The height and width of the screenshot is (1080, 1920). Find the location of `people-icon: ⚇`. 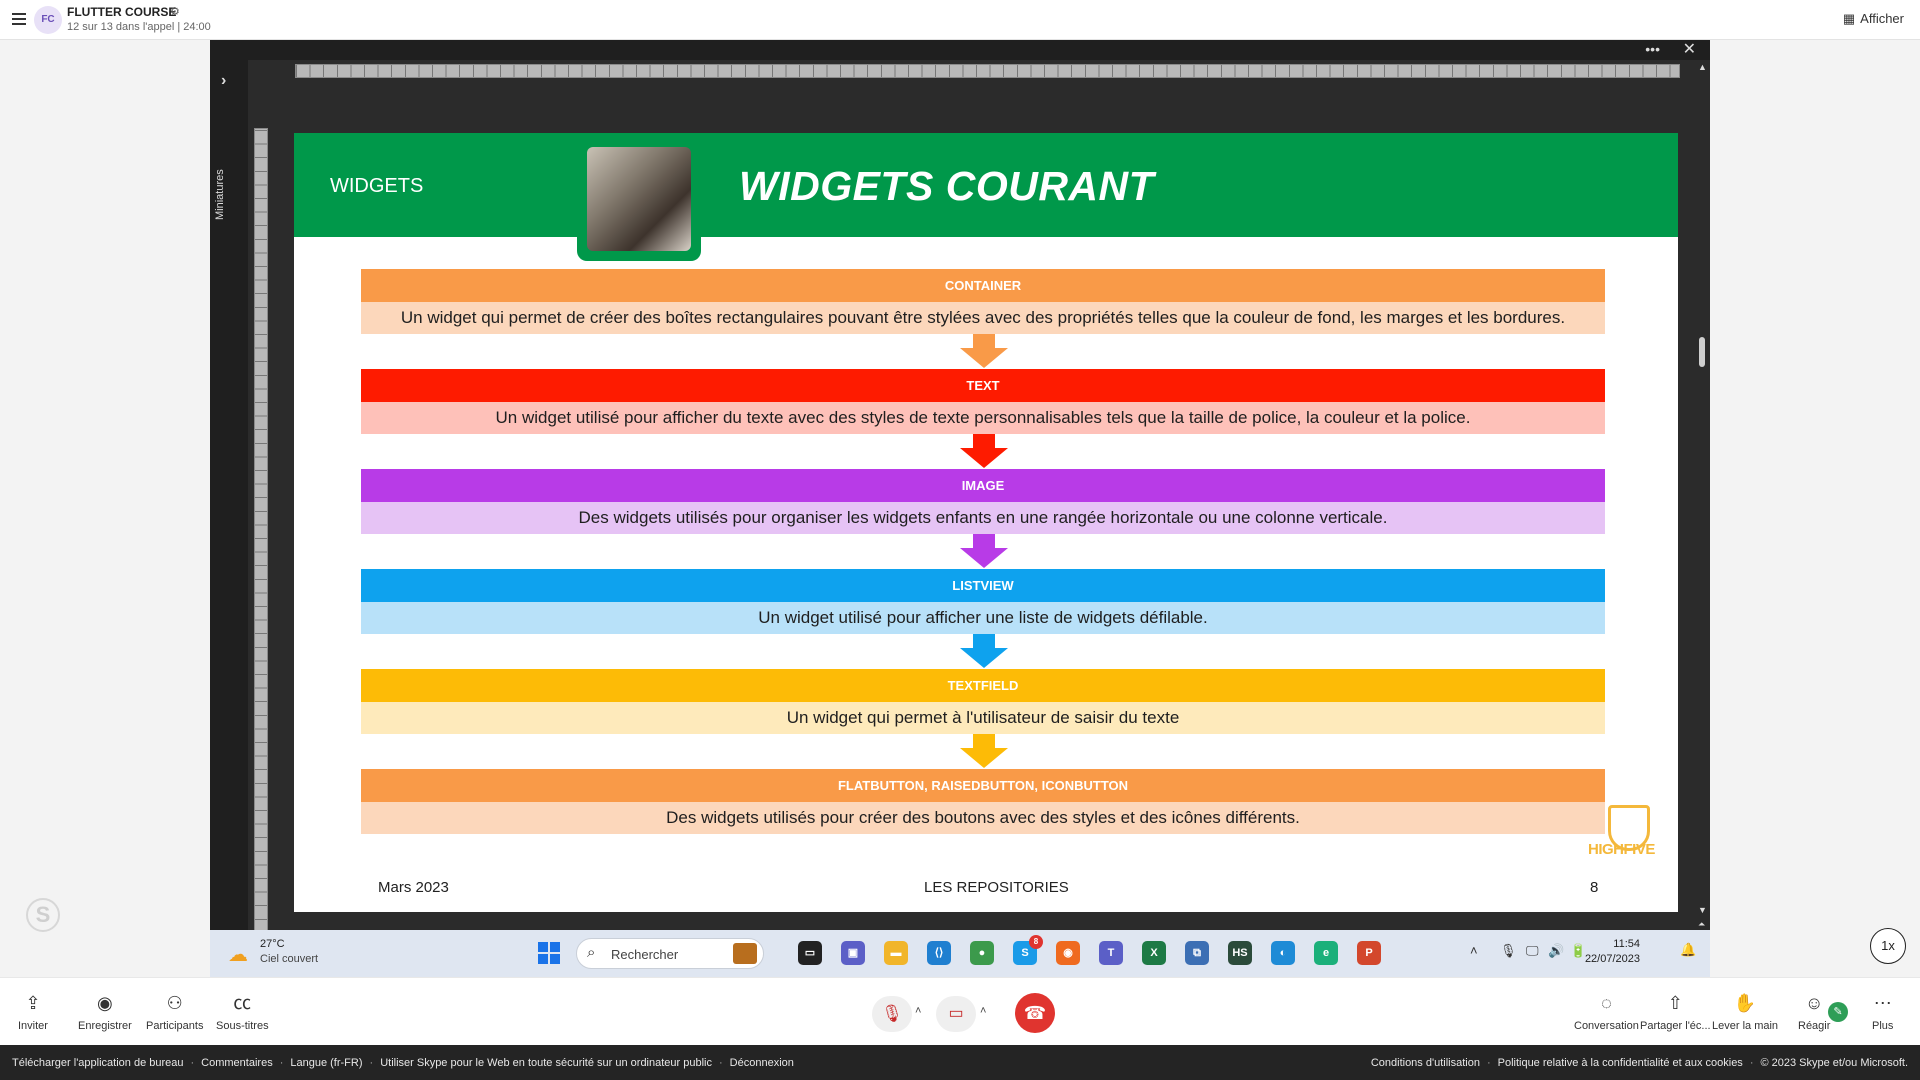

people-icon: ⚇ is located at coordinates (174, 1003).